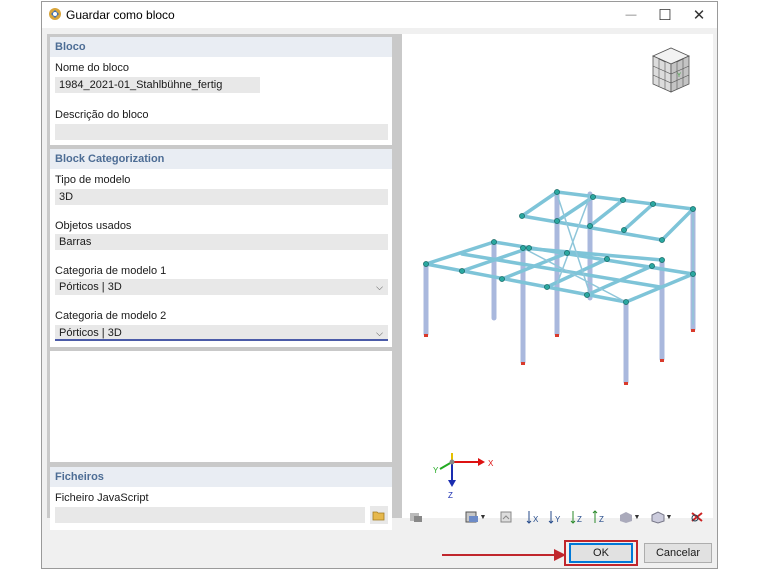  Describe the element at coordinates (671, 70) in the screenshot. I see `view-cube-icon: Y` at that location.